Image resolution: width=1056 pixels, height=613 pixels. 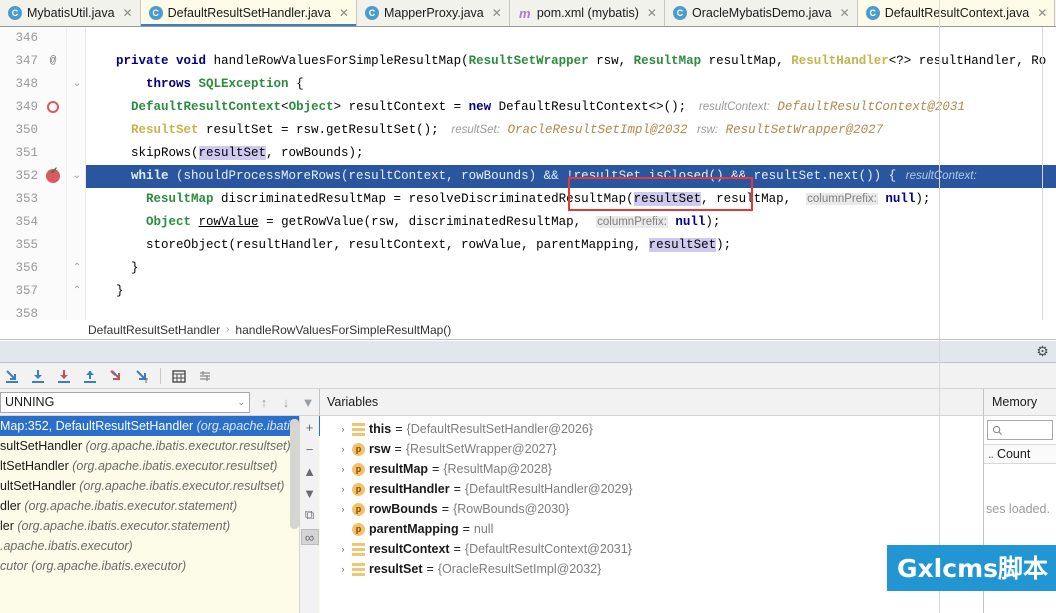 I want to click on frame-row: .apache.ibatis.executor), so click(x=160, y=546).